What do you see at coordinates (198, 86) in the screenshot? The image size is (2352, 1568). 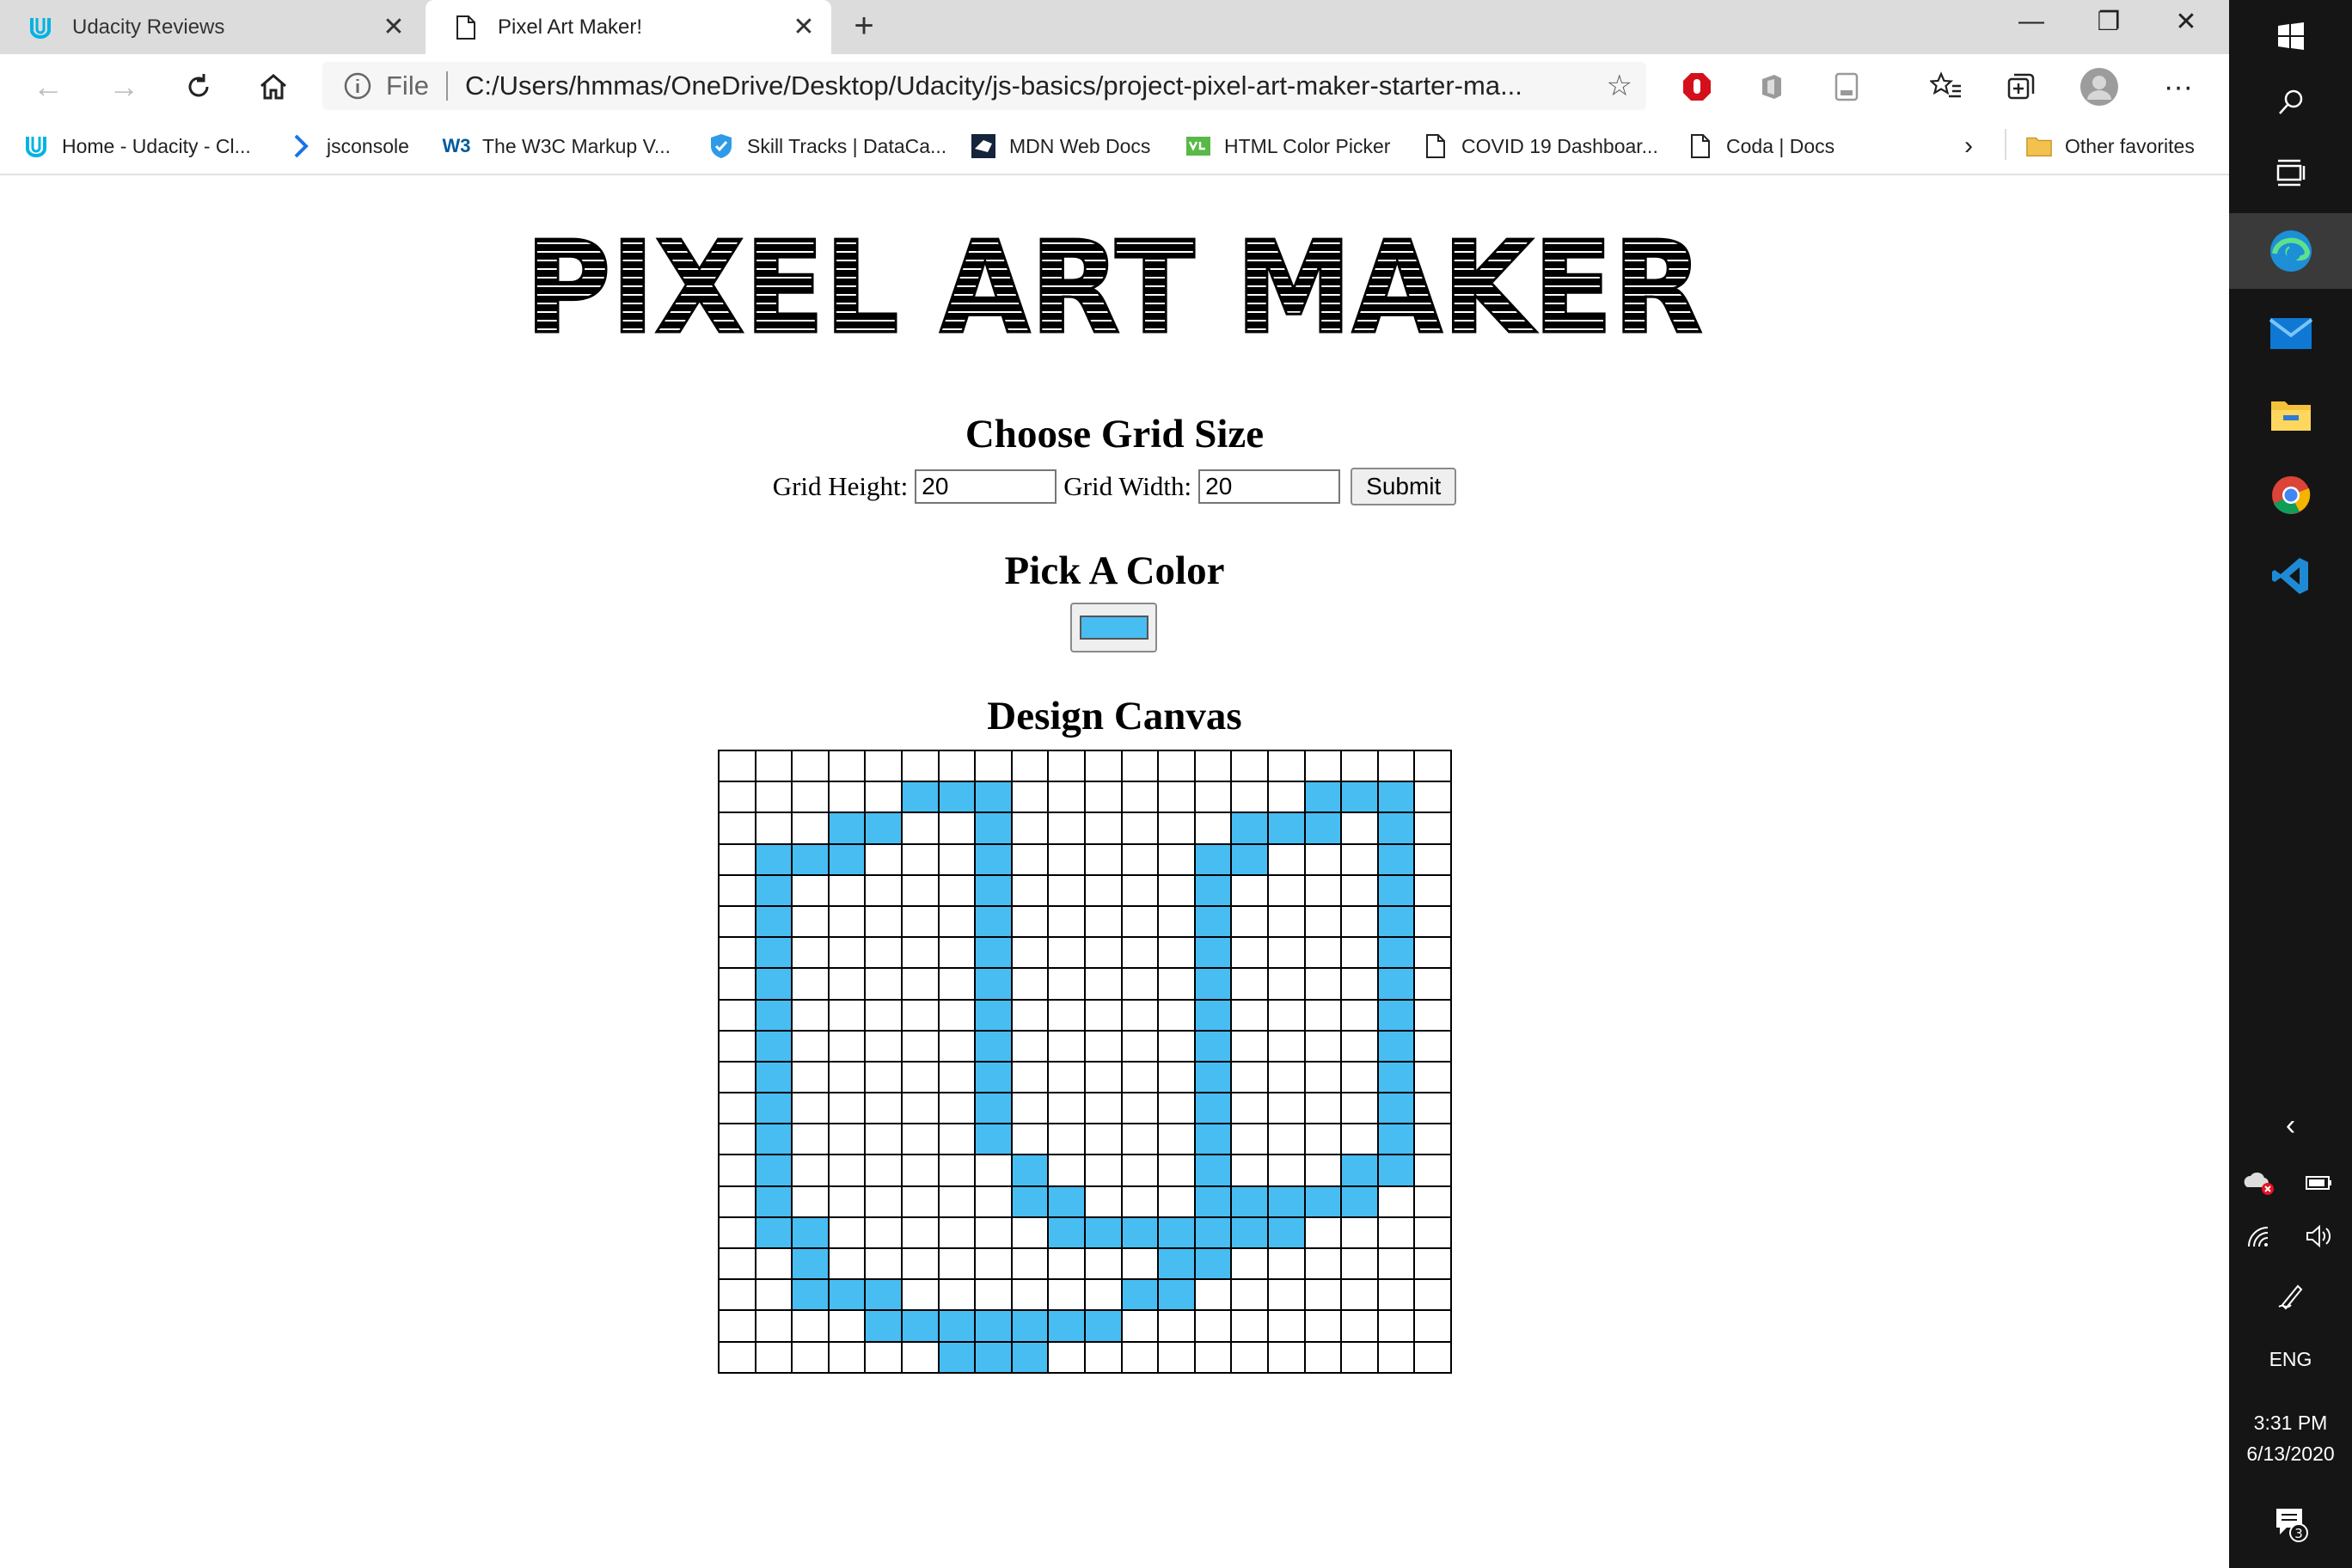 I see `refresh-button` at bounding box center [198, 86].